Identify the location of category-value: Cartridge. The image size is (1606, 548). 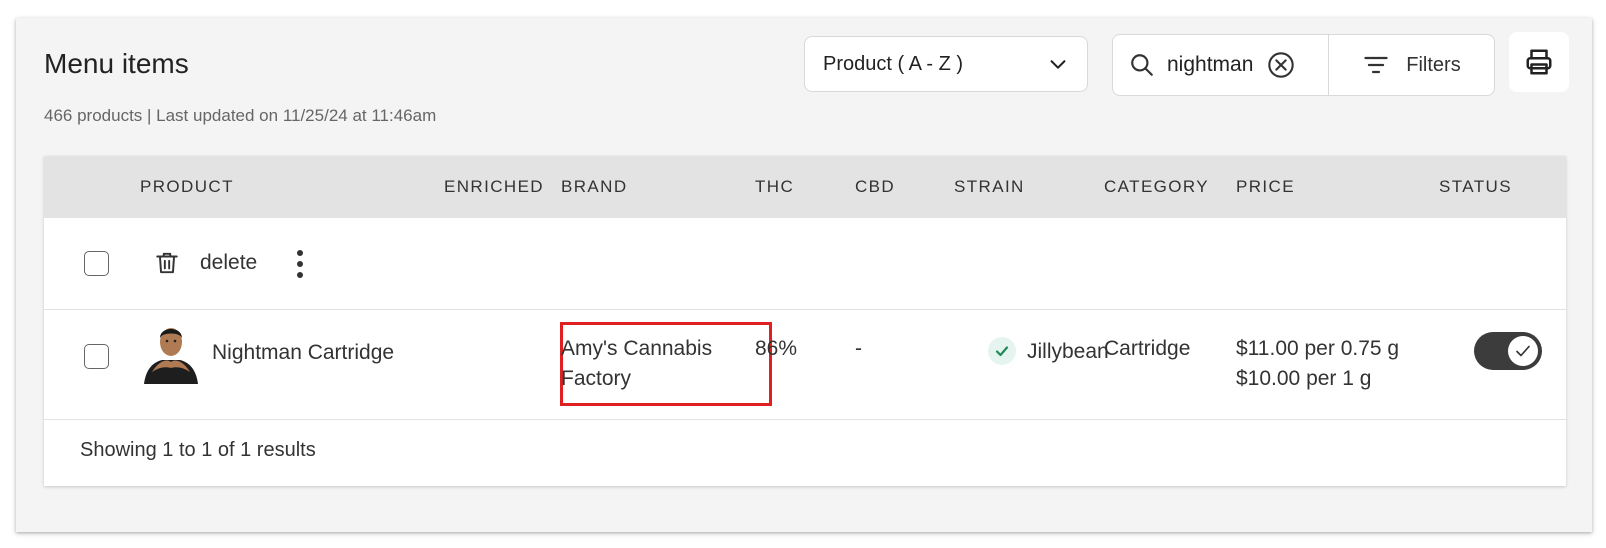
(1147, 348).